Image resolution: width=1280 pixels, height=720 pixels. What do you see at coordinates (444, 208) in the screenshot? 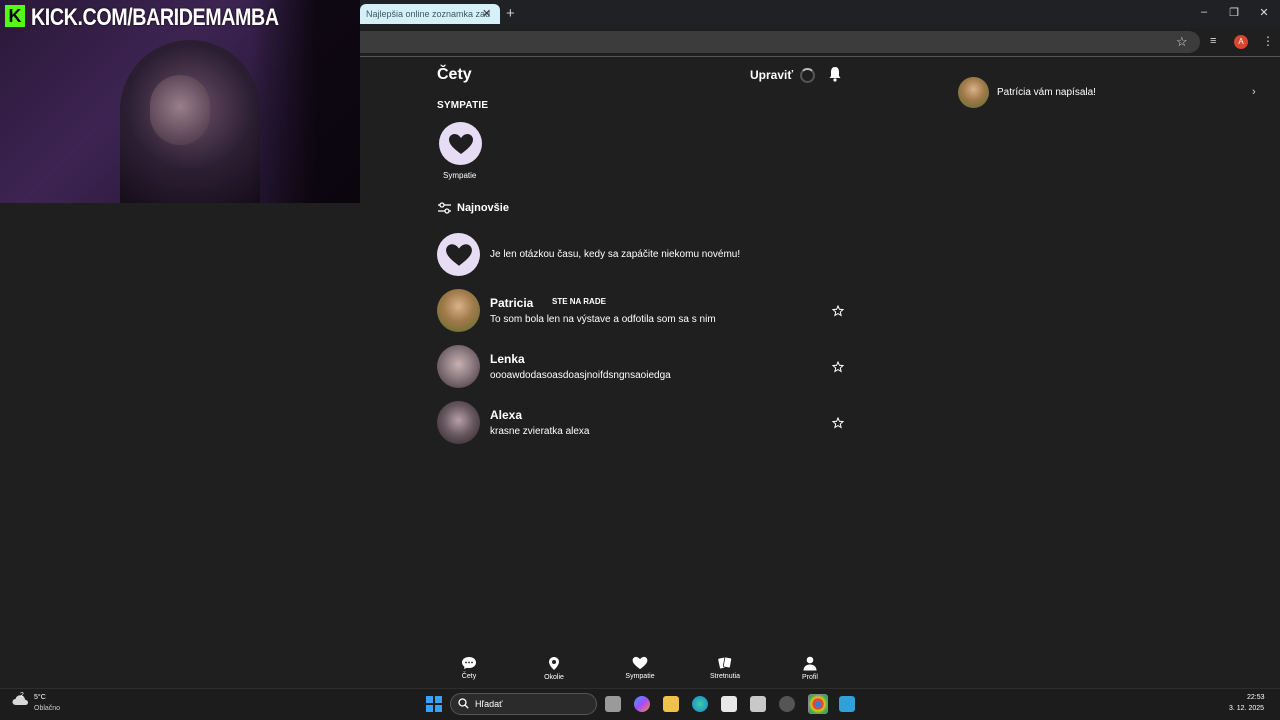
I see `filter-icon` at bounding box center [444, 208].